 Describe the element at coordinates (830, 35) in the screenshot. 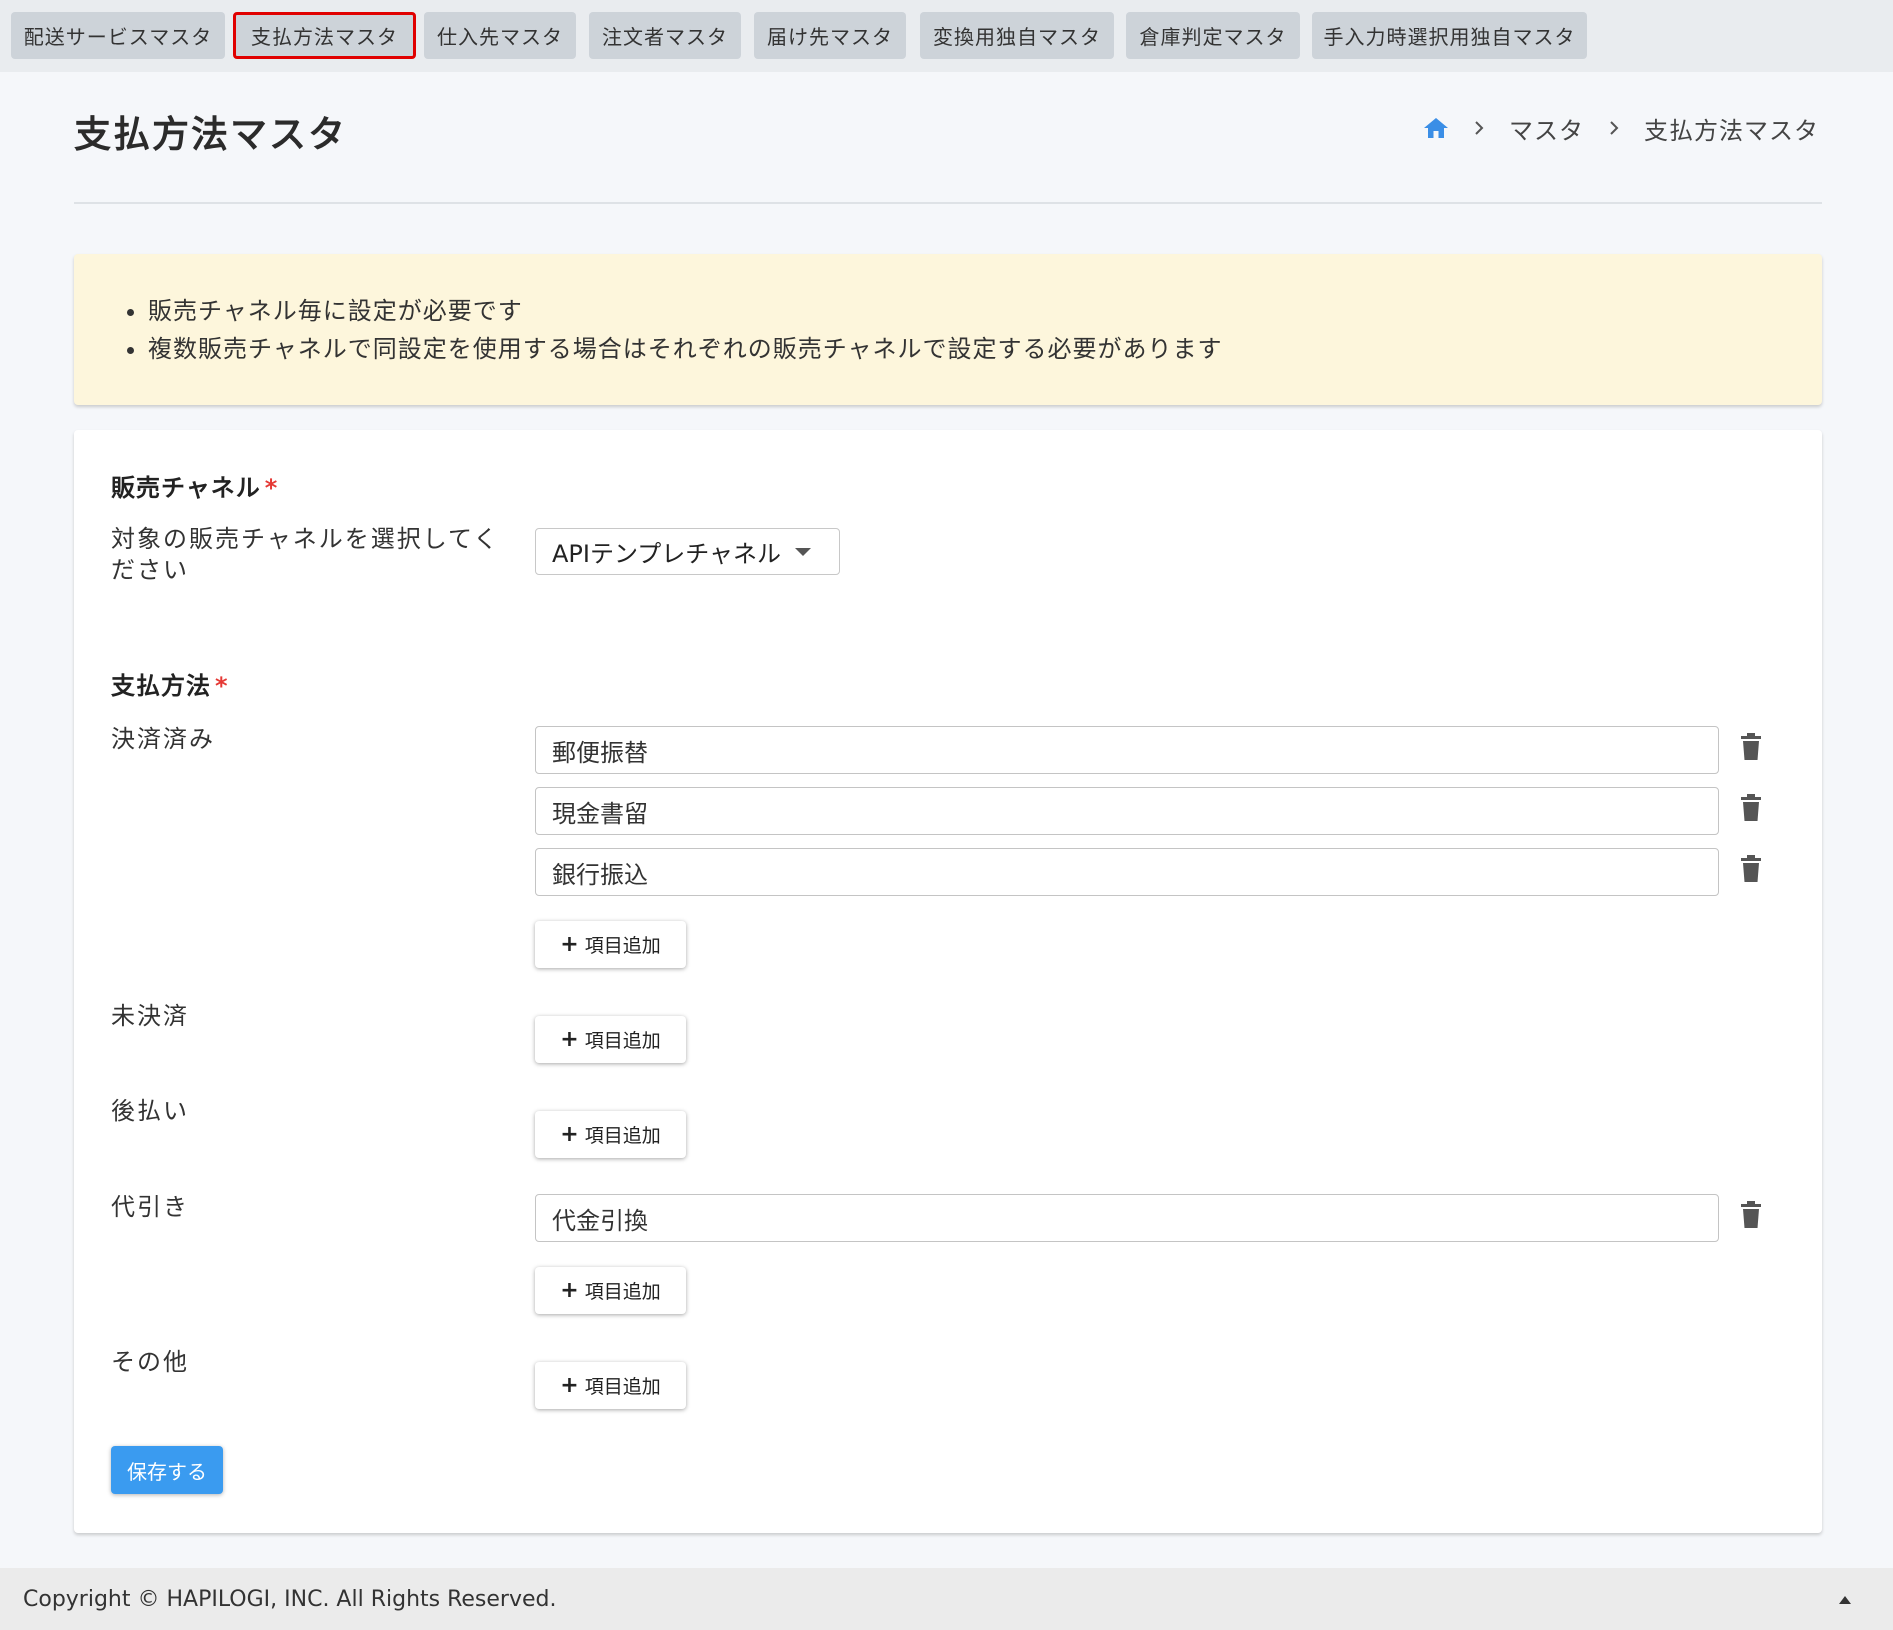

I see `tab-delivery-address-master: 届け先マスタ` at that location.